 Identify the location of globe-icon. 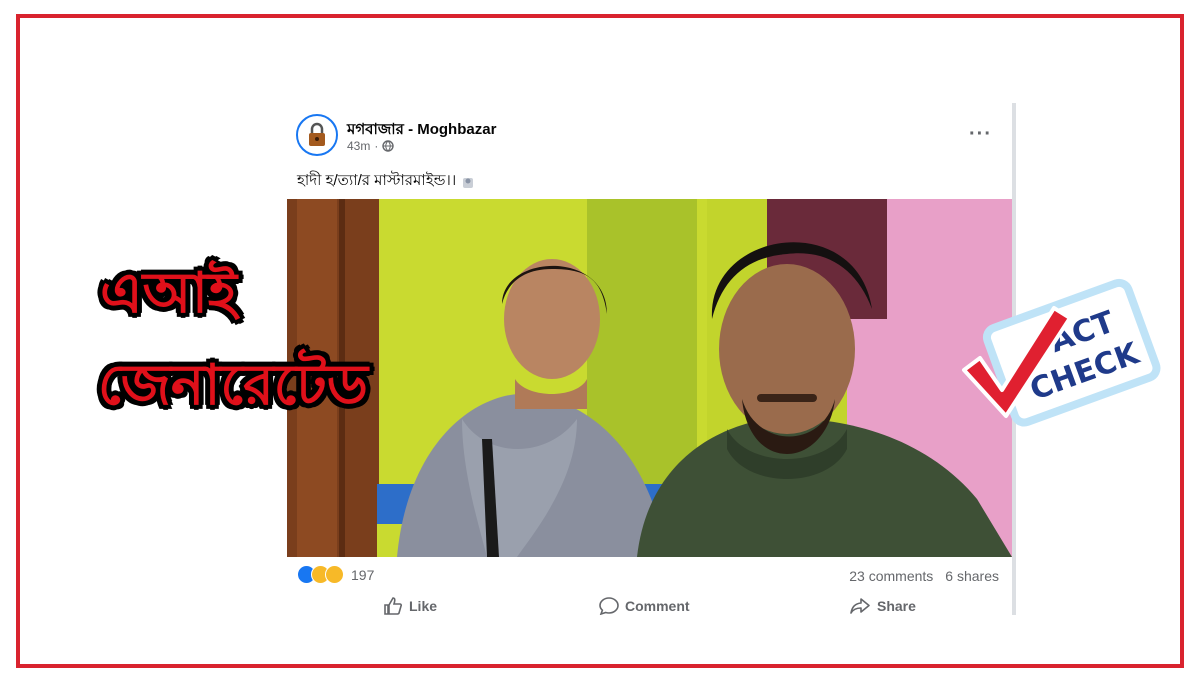
(388, 146).